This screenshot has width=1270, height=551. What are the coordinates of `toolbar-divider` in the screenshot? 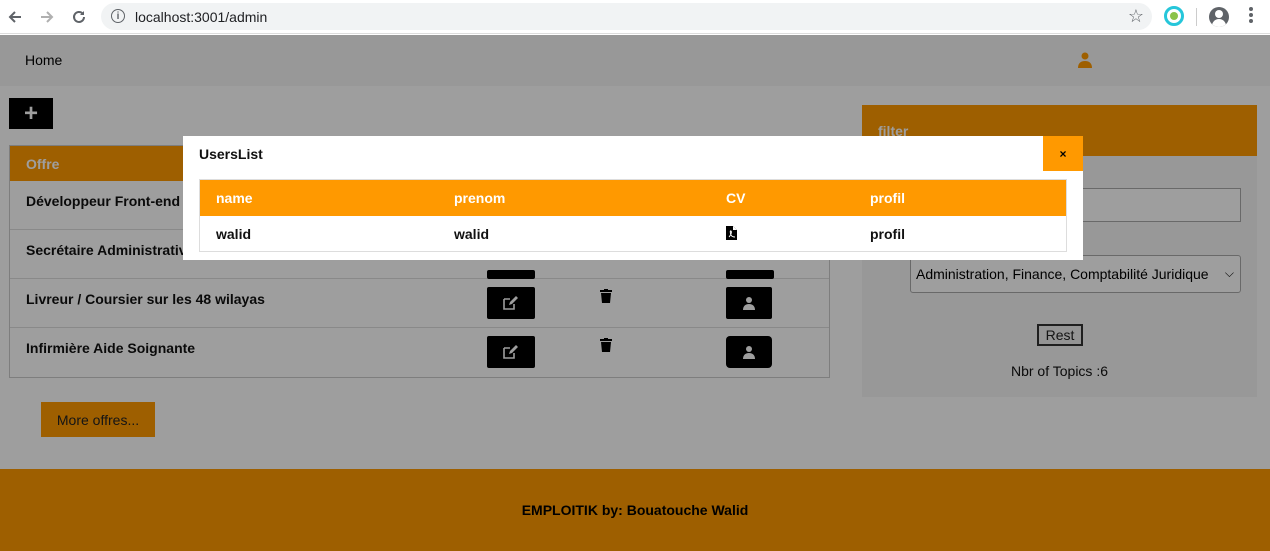 It's located at (1196, 17).